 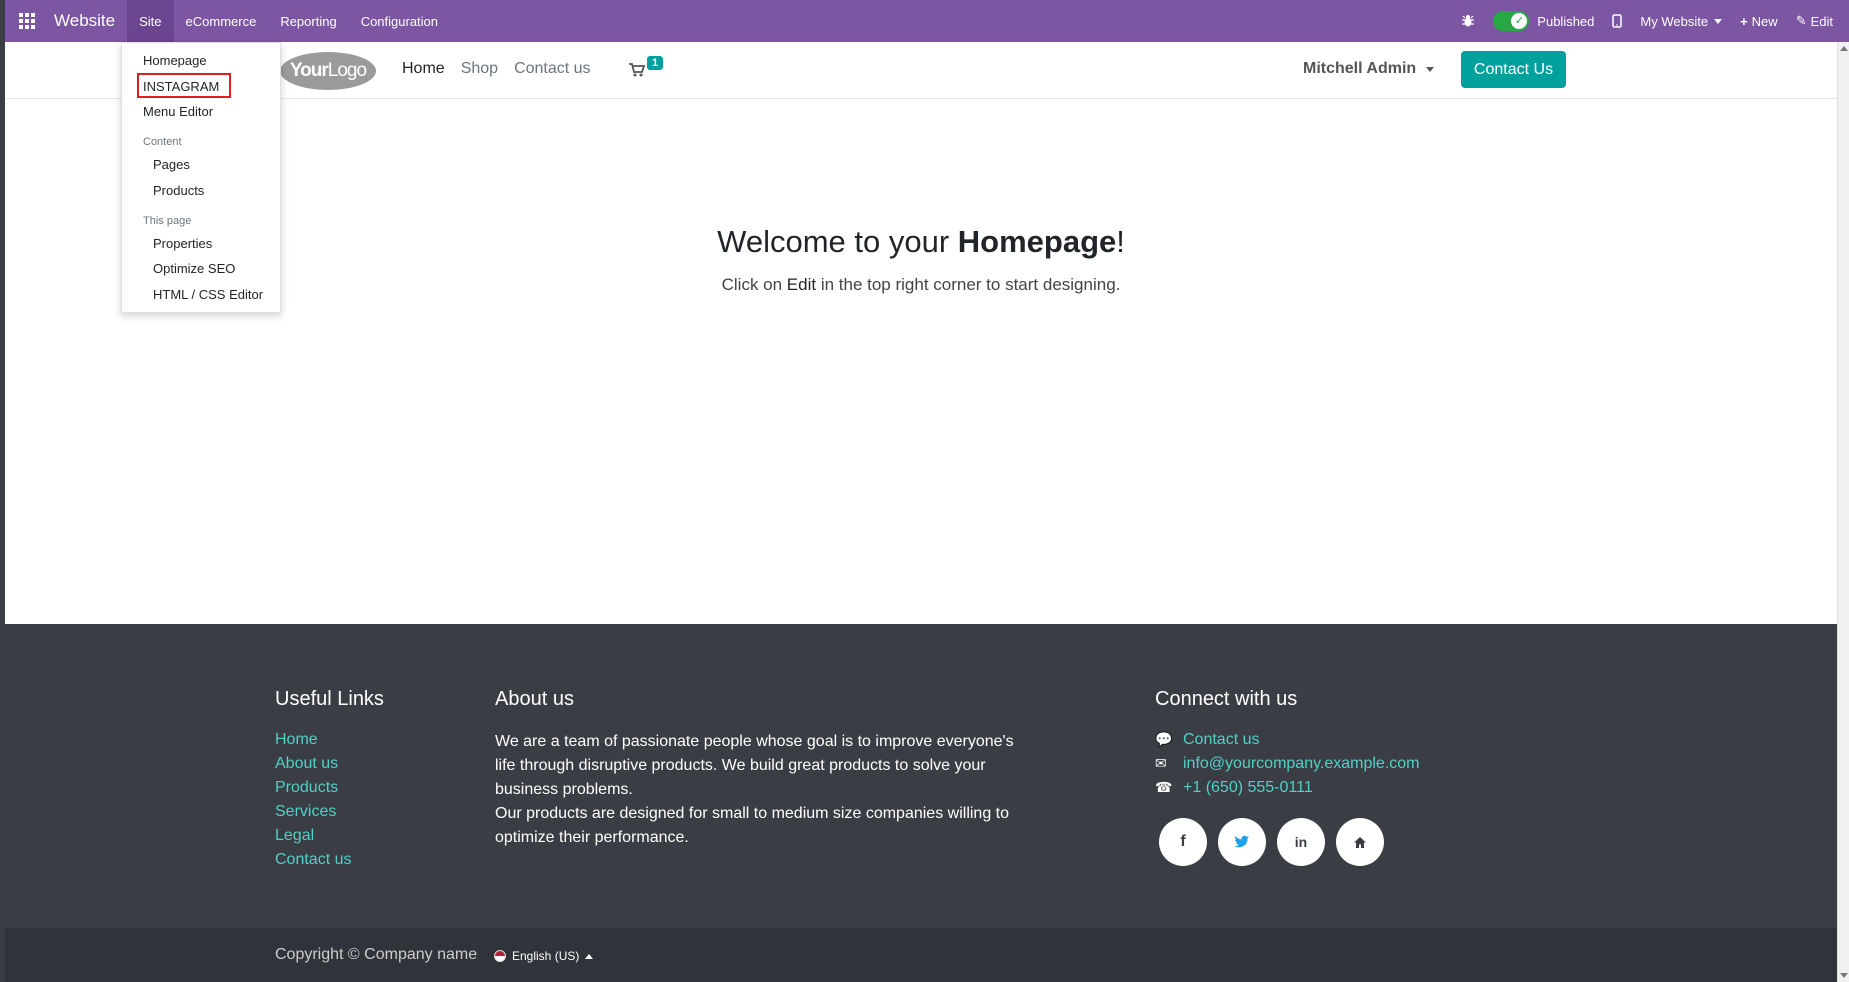 What do you see at coordinates (1844, 975) in the screenshot?
I see `scroll-down-arrow-icon` at bounding box center [1844, 975].